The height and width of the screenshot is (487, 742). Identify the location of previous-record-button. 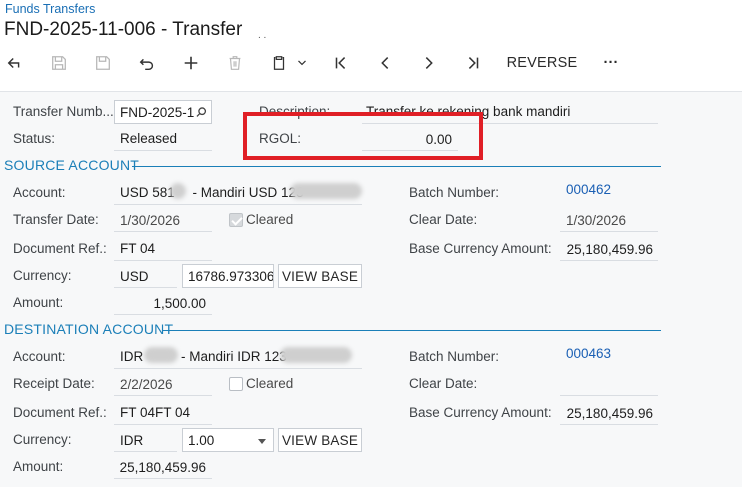
(385, 63).